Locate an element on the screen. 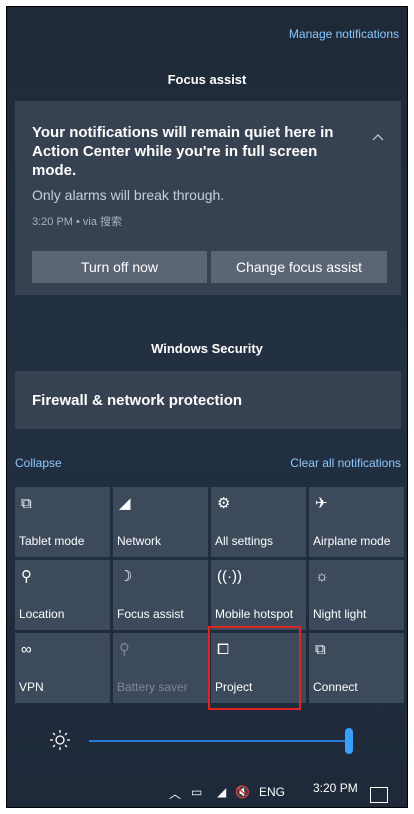 Image resolution: width=414 pixels, height=814 pixels. quick-action-label: Location is located at coordinates (42, 614).